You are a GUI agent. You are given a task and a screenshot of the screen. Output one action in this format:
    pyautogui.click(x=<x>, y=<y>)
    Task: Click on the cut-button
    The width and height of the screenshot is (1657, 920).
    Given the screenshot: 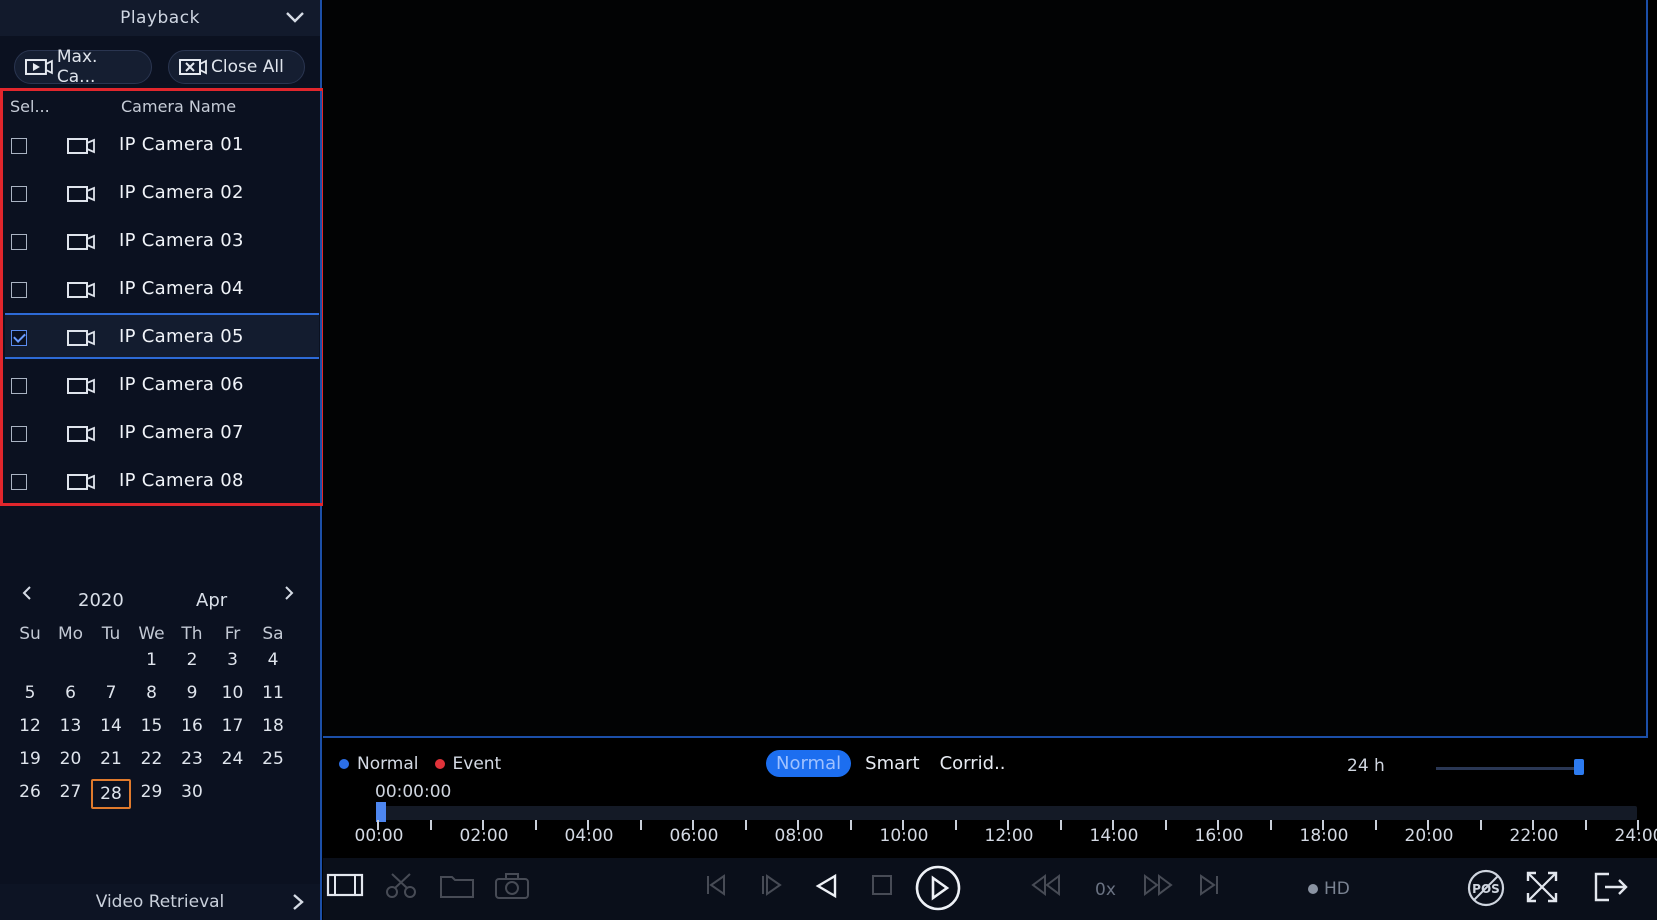 What is the action you would take?
    pyautogui.click(x=402, y=888)
    